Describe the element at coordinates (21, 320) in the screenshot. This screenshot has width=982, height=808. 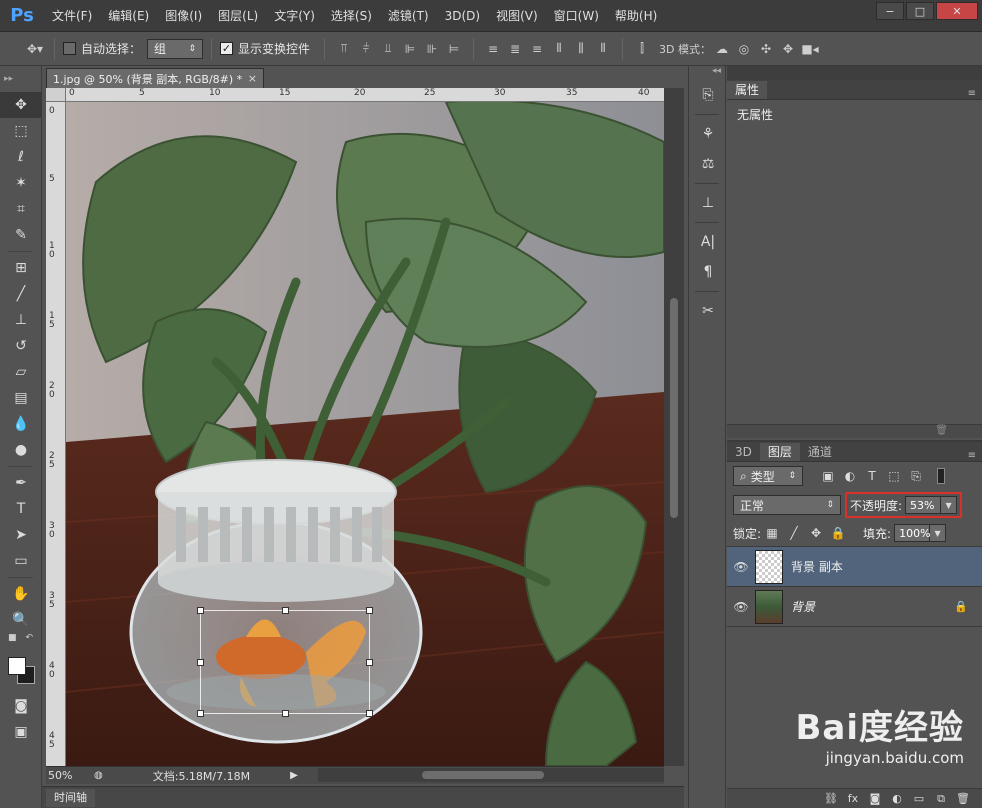
I see `clone-stamp-tool-icon: ⊥` at that location.